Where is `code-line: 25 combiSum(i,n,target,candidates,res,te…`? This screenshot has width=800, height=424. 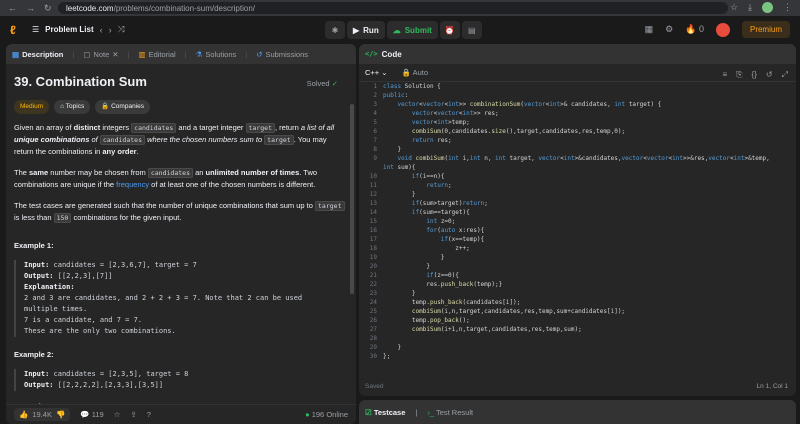
code-line: 25 combiSum(i,n,target,candidates,res,te… is located at coordinates (577, 311).